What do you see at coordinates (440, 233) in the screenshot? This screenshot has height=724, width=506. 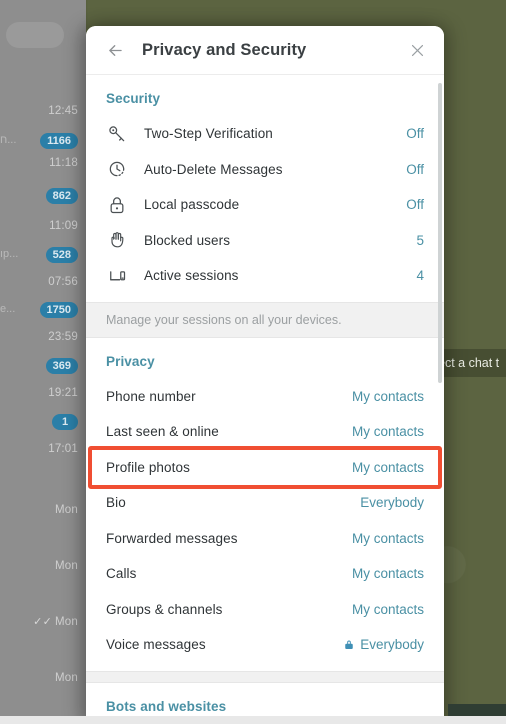 I see `scrollbar-thumb` at bounding box center [440, 233].